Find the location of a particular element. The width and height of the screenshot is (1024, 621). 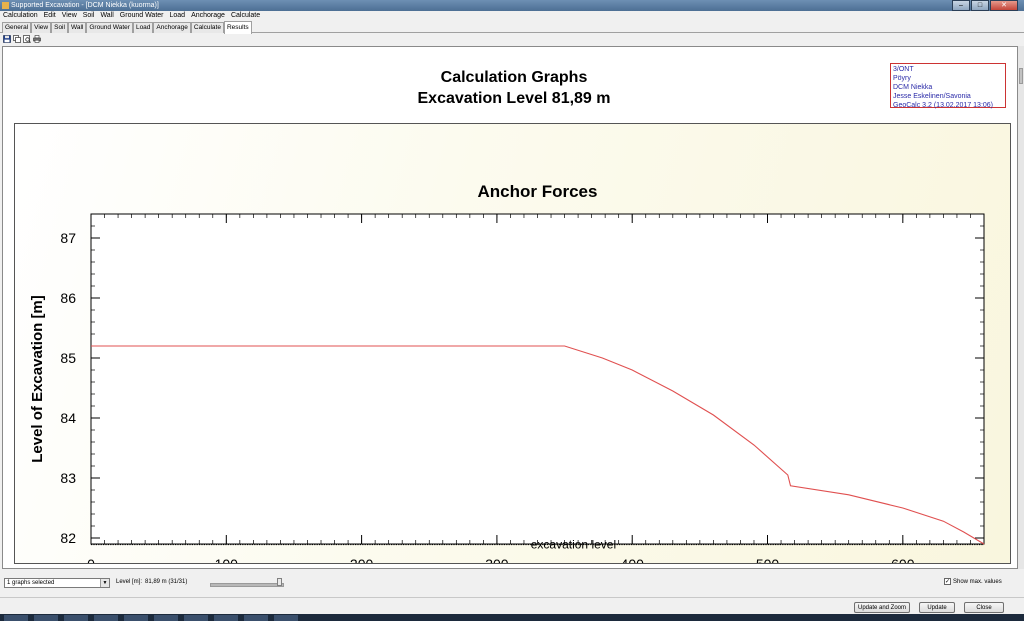

graphs-title: Calculation Graphs is located at coordinates (514, 77).